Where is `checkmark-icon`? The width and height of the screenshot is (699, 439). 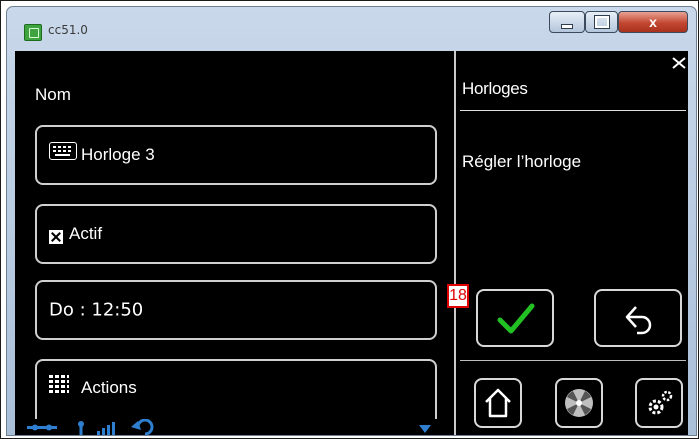 checkmark-icon is located at coordinates (516, 318).